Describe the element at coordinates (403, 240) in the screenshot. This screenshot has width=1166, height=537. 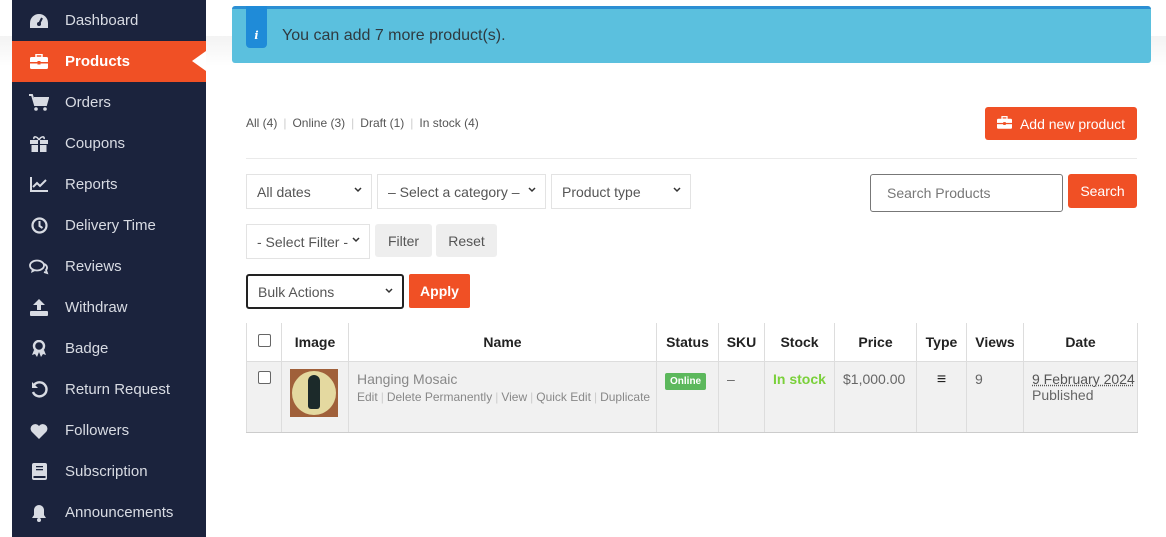
I see `filter-button: Filter` at that location.